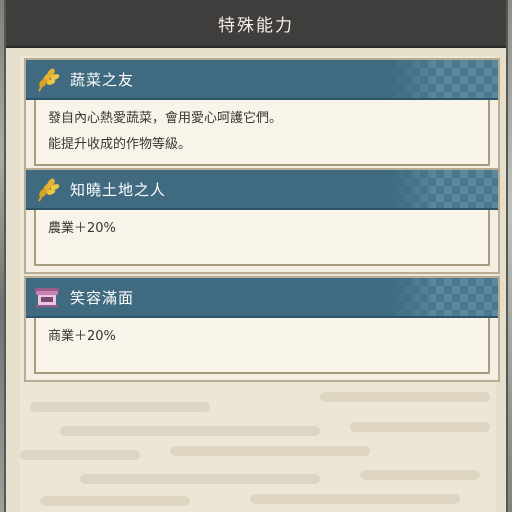 Image resolution: width=512 pixels, height=512 pixels. I want to click on ability-card-header: 笑容滿面, so click(262, 298).